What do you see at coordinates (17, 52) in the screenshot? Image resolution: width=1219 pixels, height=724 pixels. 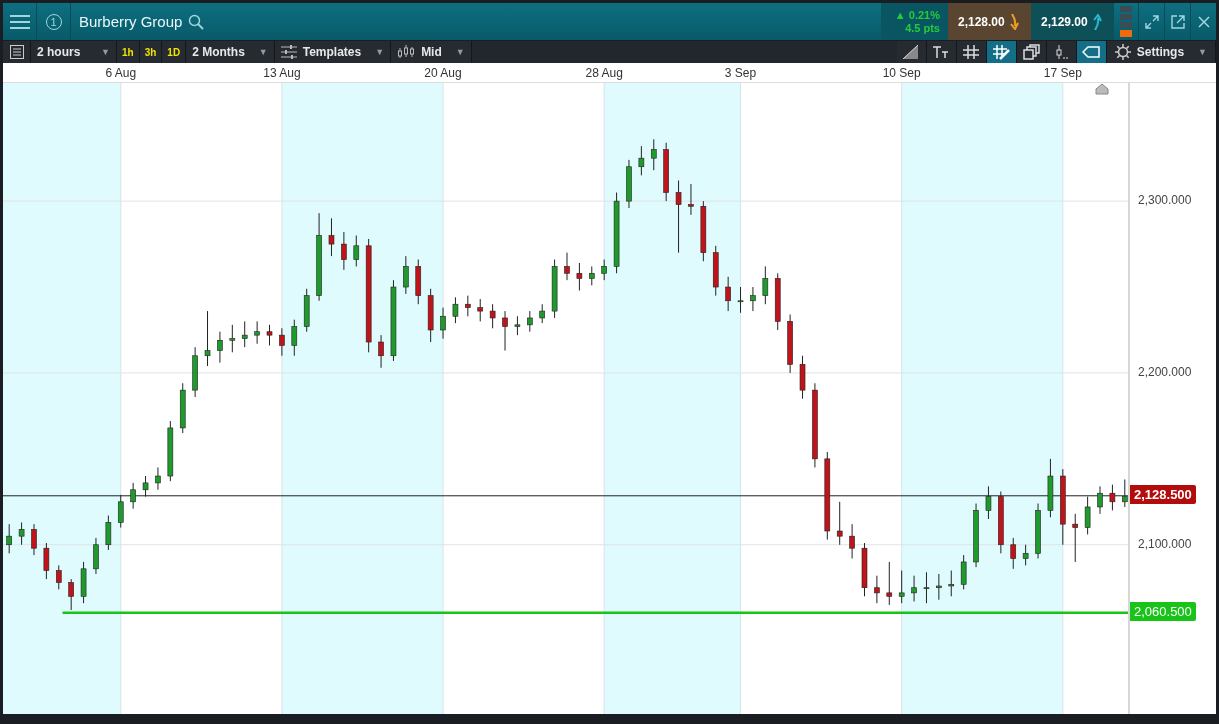 I see `list-button` at bounding box center [17, 52].